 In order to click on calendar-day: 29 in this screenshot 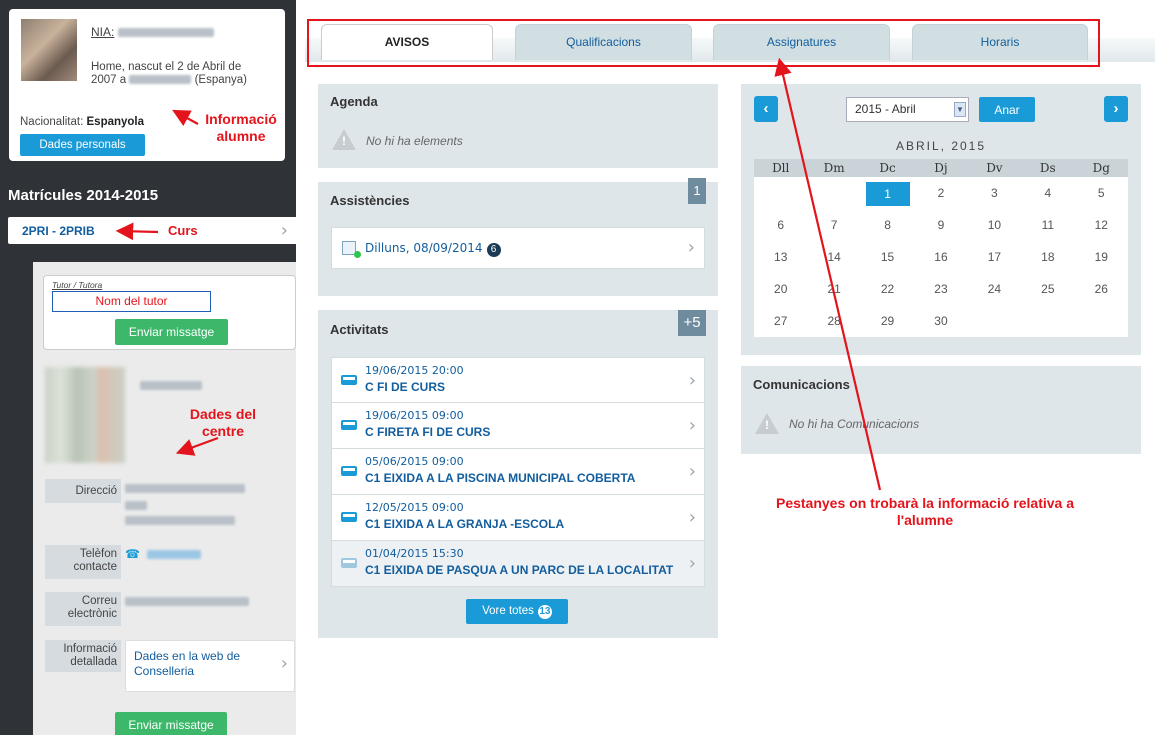, I will do `click(887, 321)`.